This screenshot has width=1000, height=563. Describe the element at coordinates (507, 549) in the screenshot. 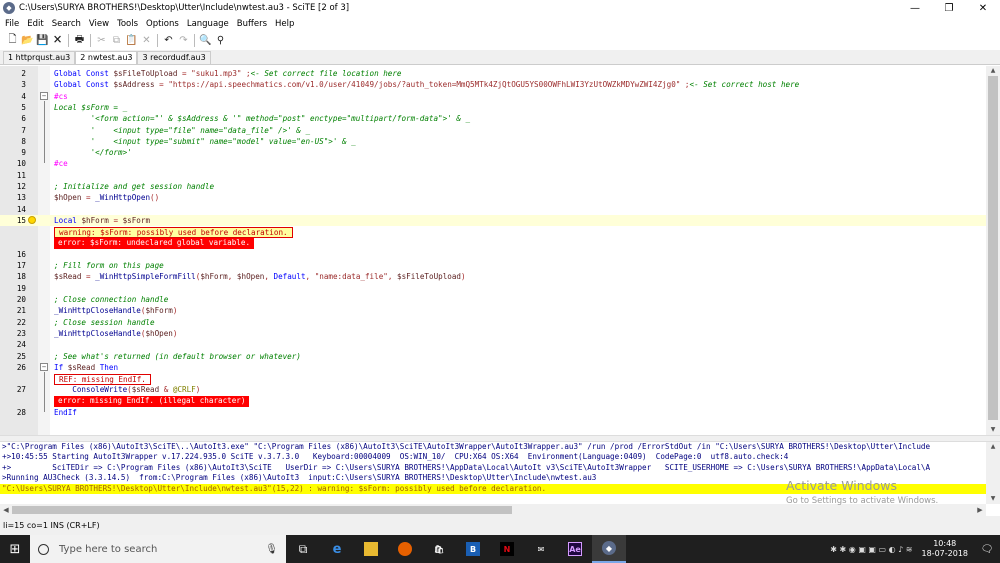

I see `netflix-icon: N` at that location.